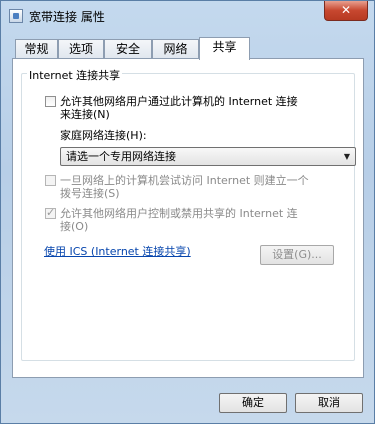 The image size is (375, 424). What do you see at coordinates (346, 156) in the screenshot?
I see `dropdown-arrow-icon: ▼` at bounding box center [346, 156].